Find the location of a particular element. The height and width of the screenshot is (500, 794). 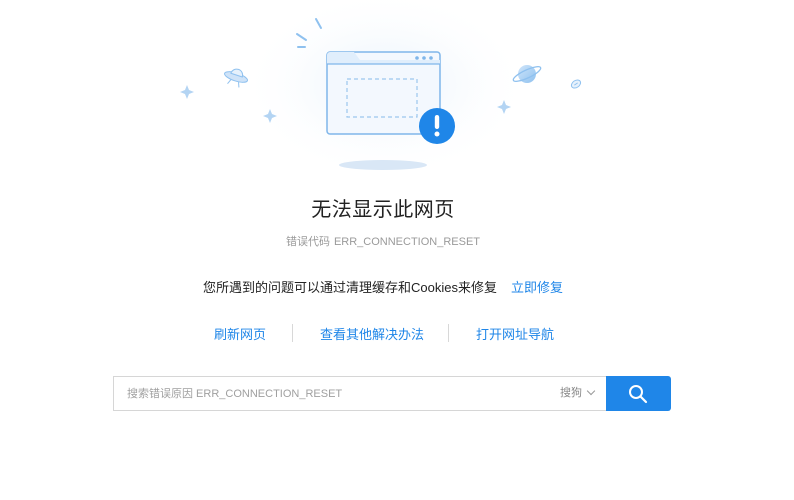

fix-hint: 您所遇到的问题可以通过清理缓存和Cookies来修复 立即修复 is located at coordinates (383, 286).